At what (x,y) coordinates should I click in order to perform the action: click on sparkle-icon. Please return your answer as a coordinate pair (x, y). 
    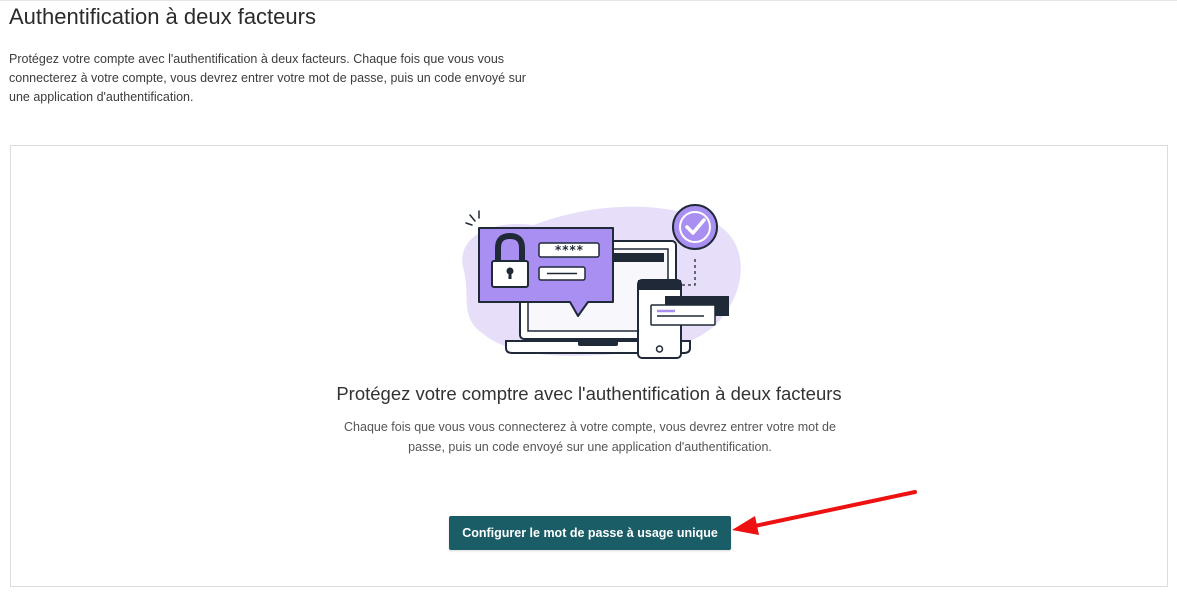
    Looking at the image, I should click on (472, 218).